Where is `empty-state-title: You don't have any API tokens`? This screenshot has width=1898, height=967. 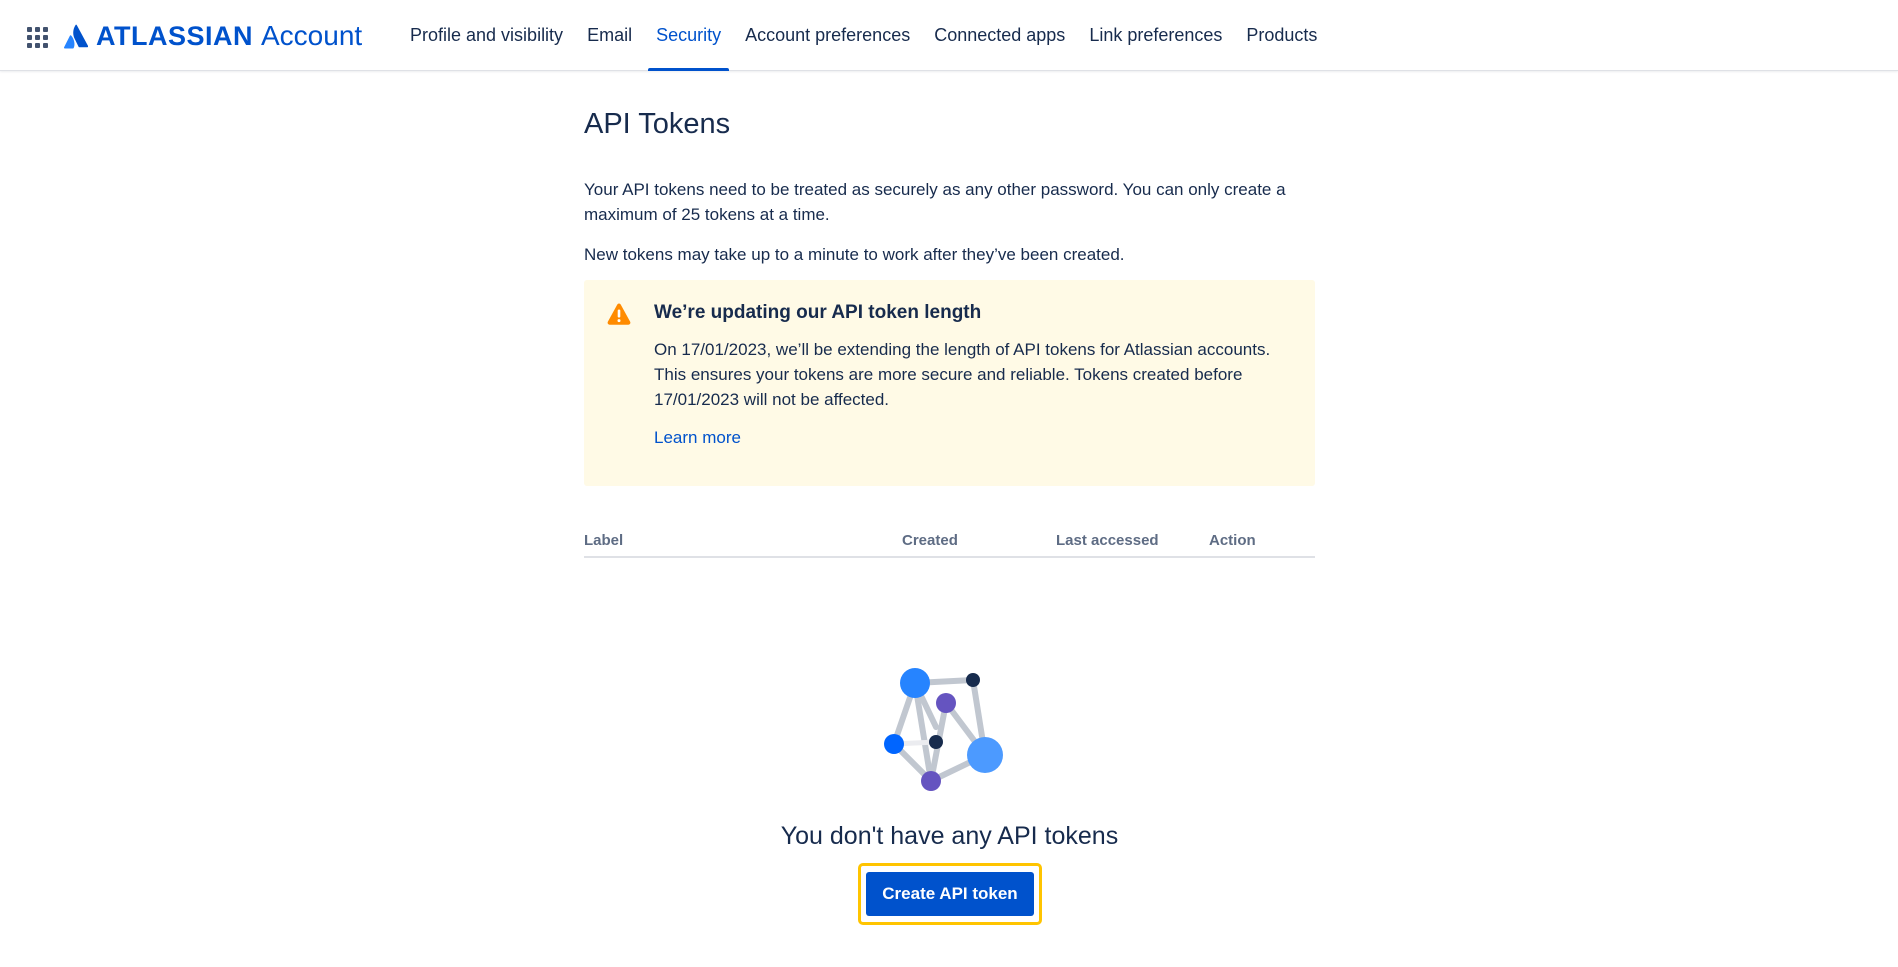 empty-state-title: You don't have any API tokens is located at coordinates (949, 836).